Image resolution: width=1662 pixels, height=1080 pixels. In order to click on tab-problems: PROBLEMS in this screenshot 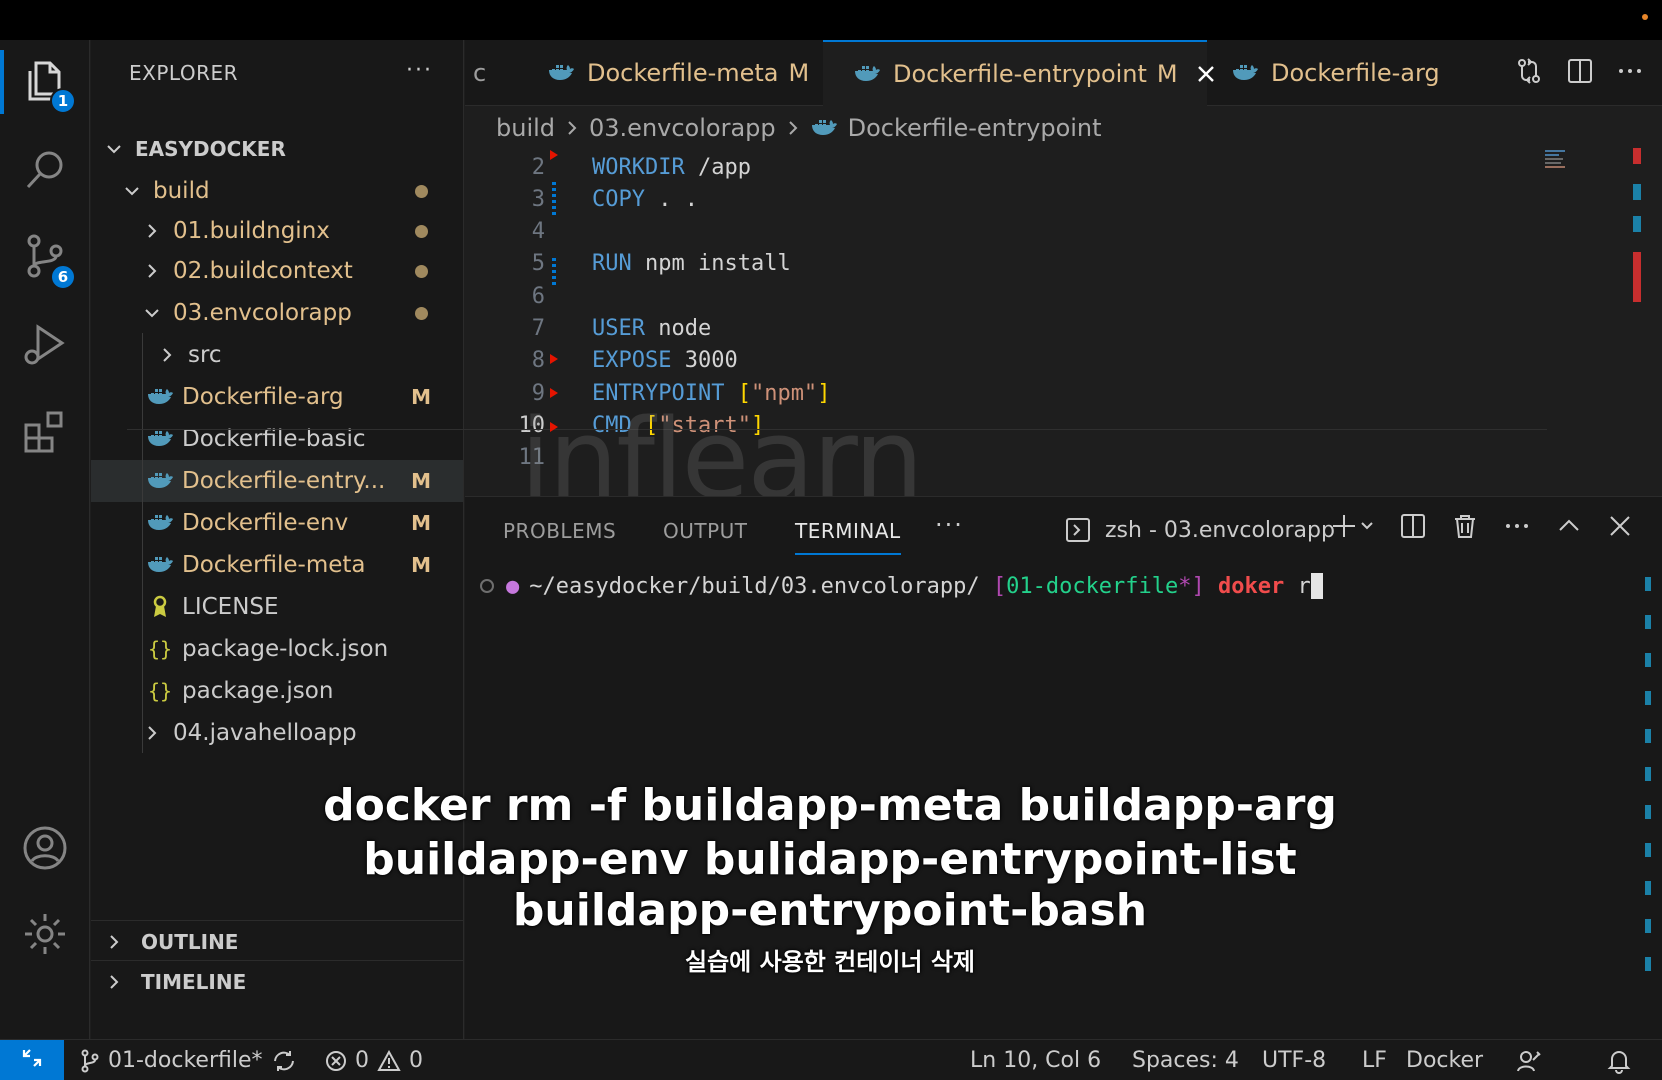, I will do `click(559, 531)`.